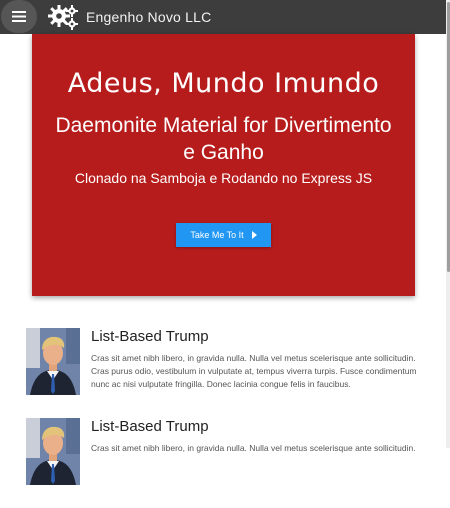 The height and width of the screenshot is (508, 450). I want to click on hero-title: Adeus, Mundo Imundo, so click(223, 83).